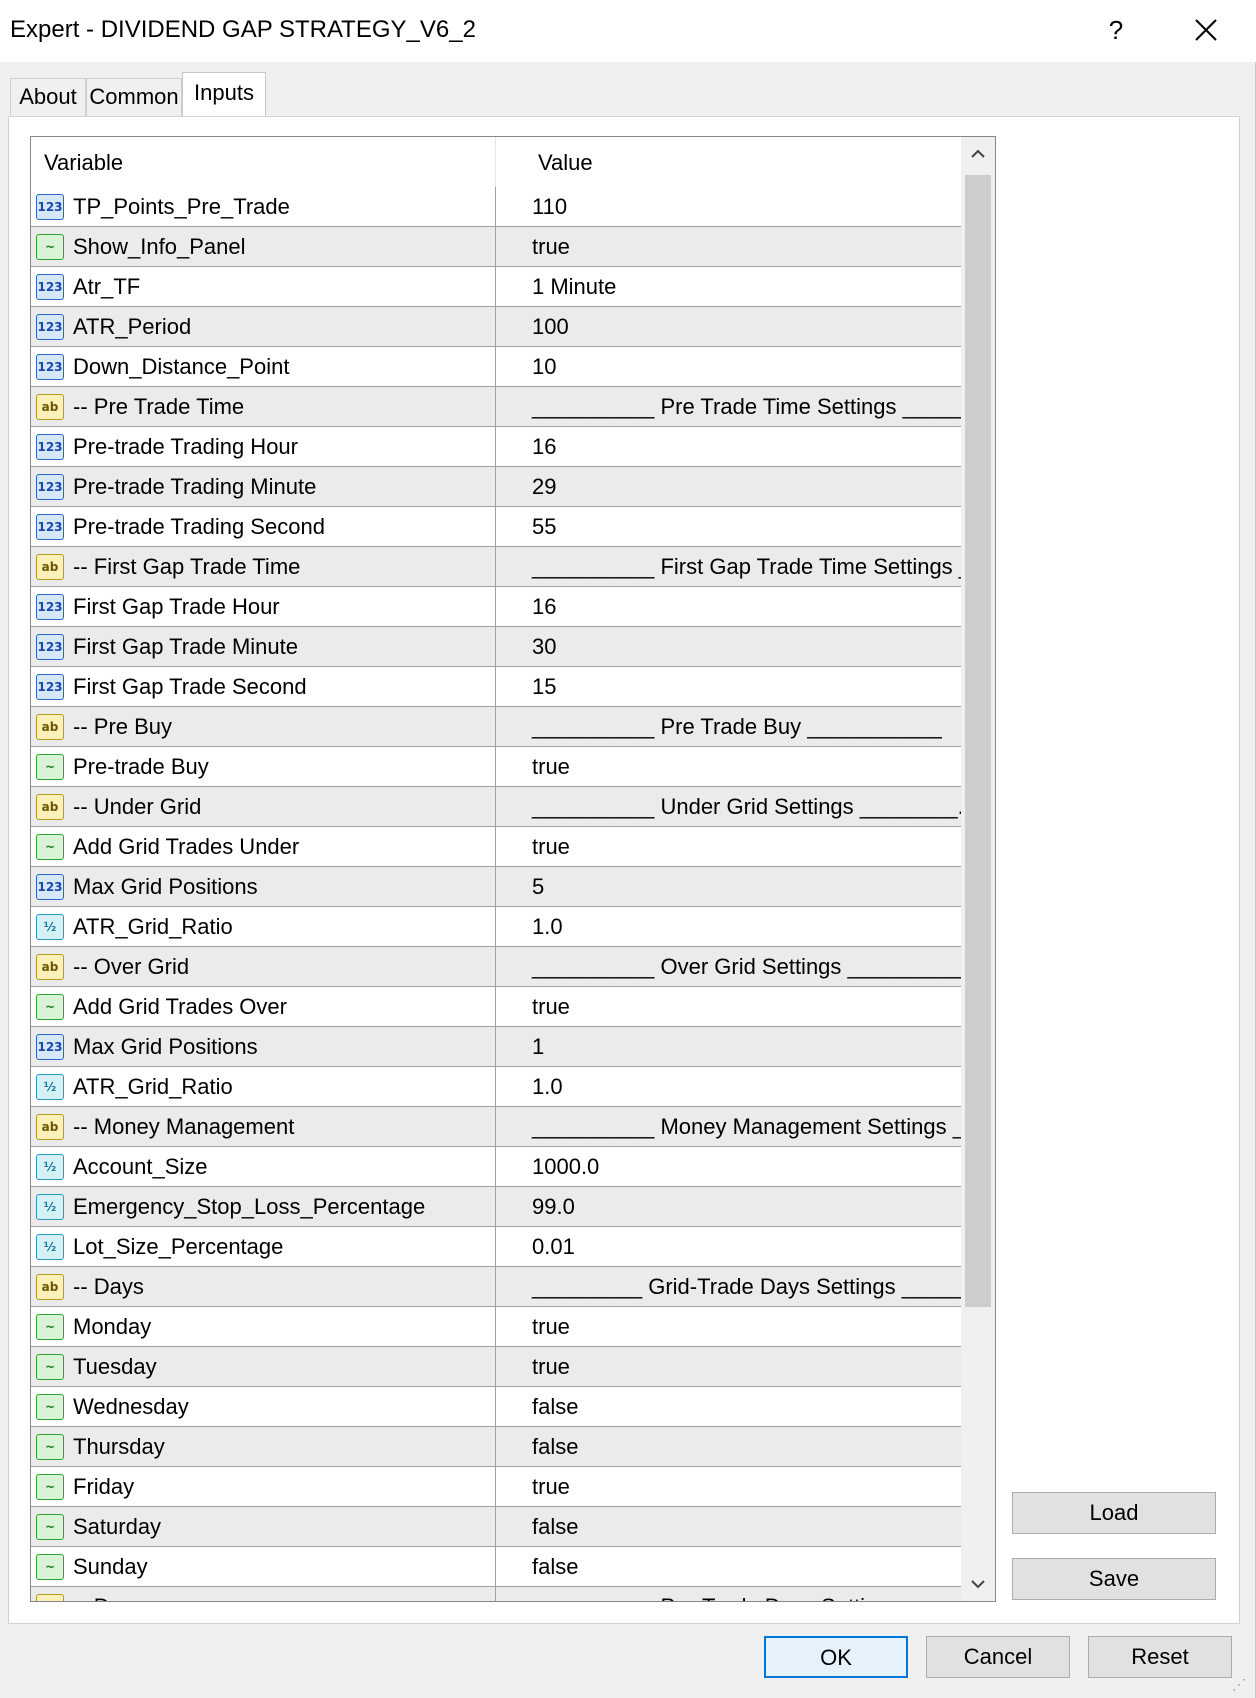 This screenshot has height=1698, width=1256. What do you see at coordinates (263, 526) in the screenshot?
I see `variable-cell: 123 Pre-trade Trading Second` at bounding box center [263, 526].